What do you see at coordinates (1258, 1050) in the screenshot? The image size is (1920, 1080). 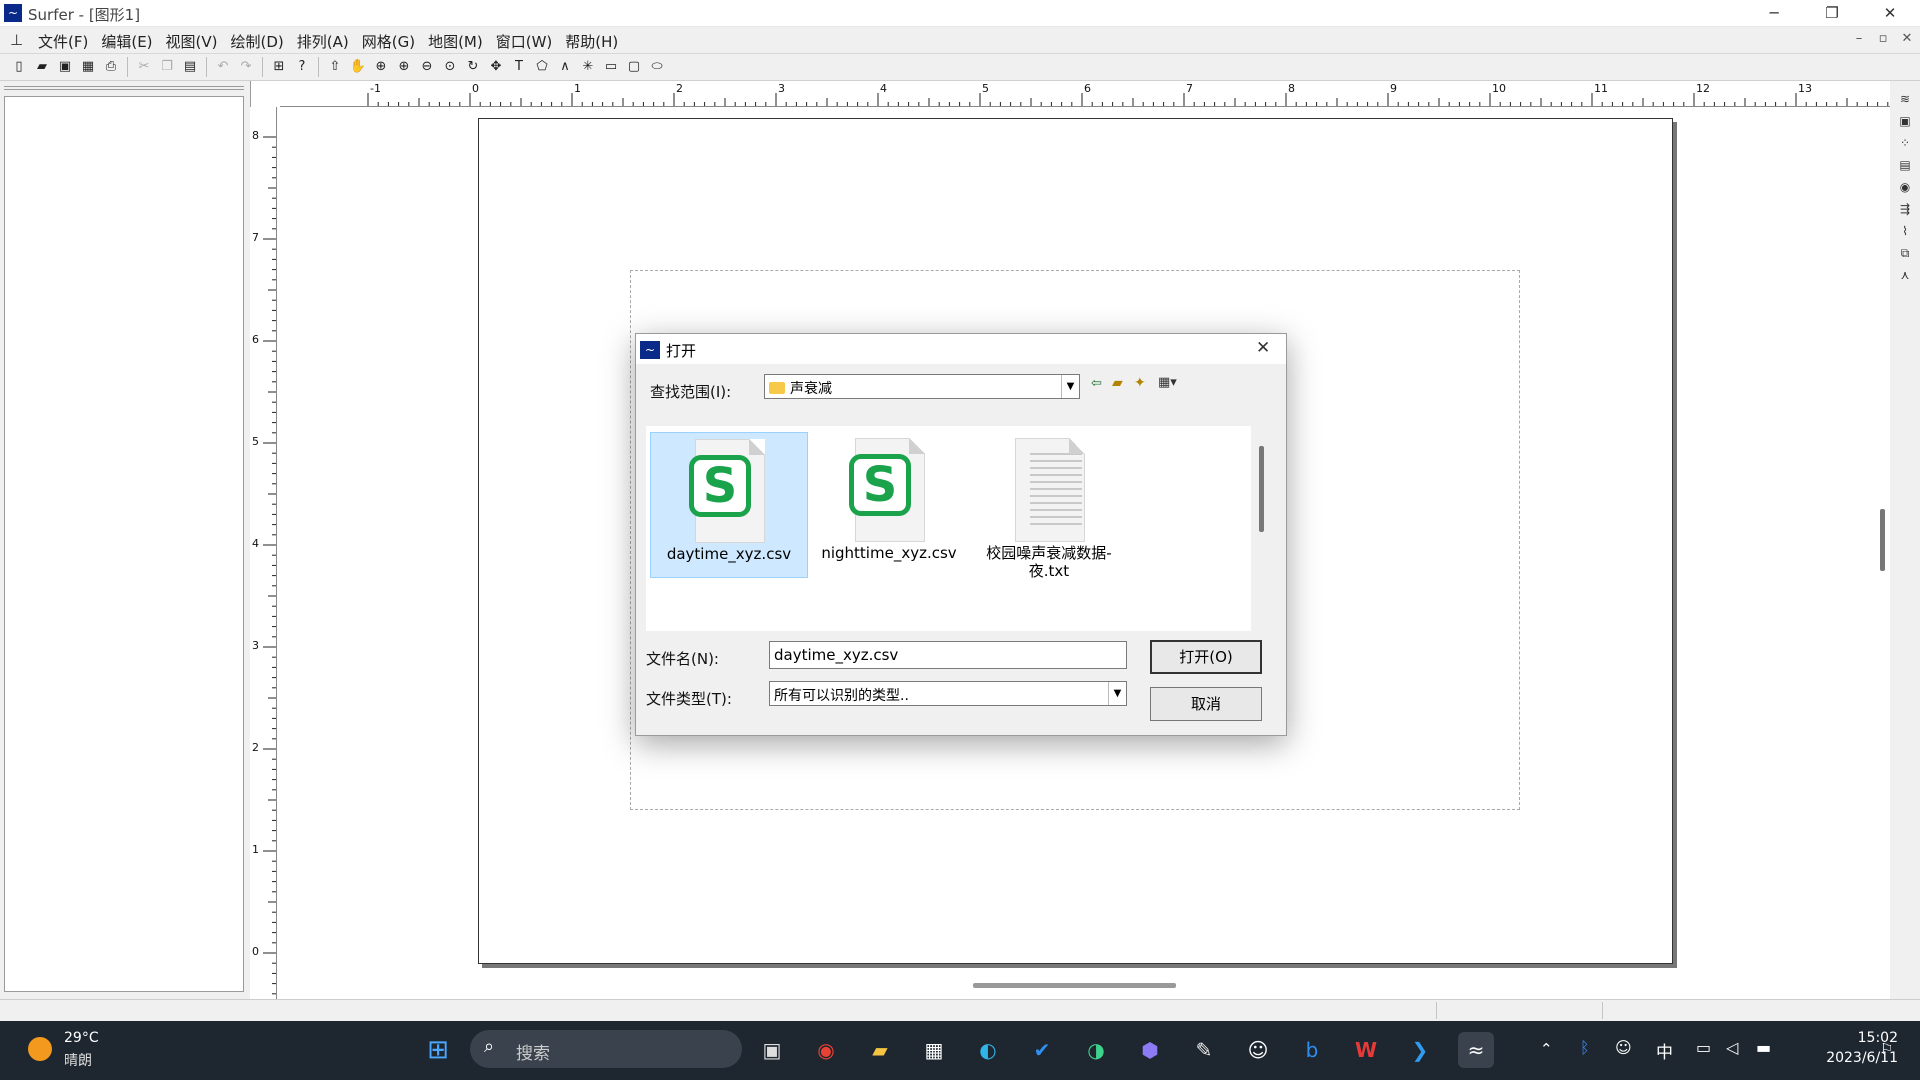 I see `qq-icon: ☺` at bounding box center [1258, 1050].